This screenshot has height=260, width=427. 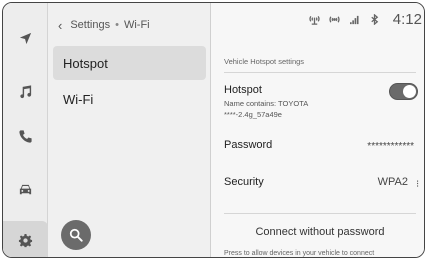 I want to click on more-options-icon: ⁝, so click(x=417, y=184).